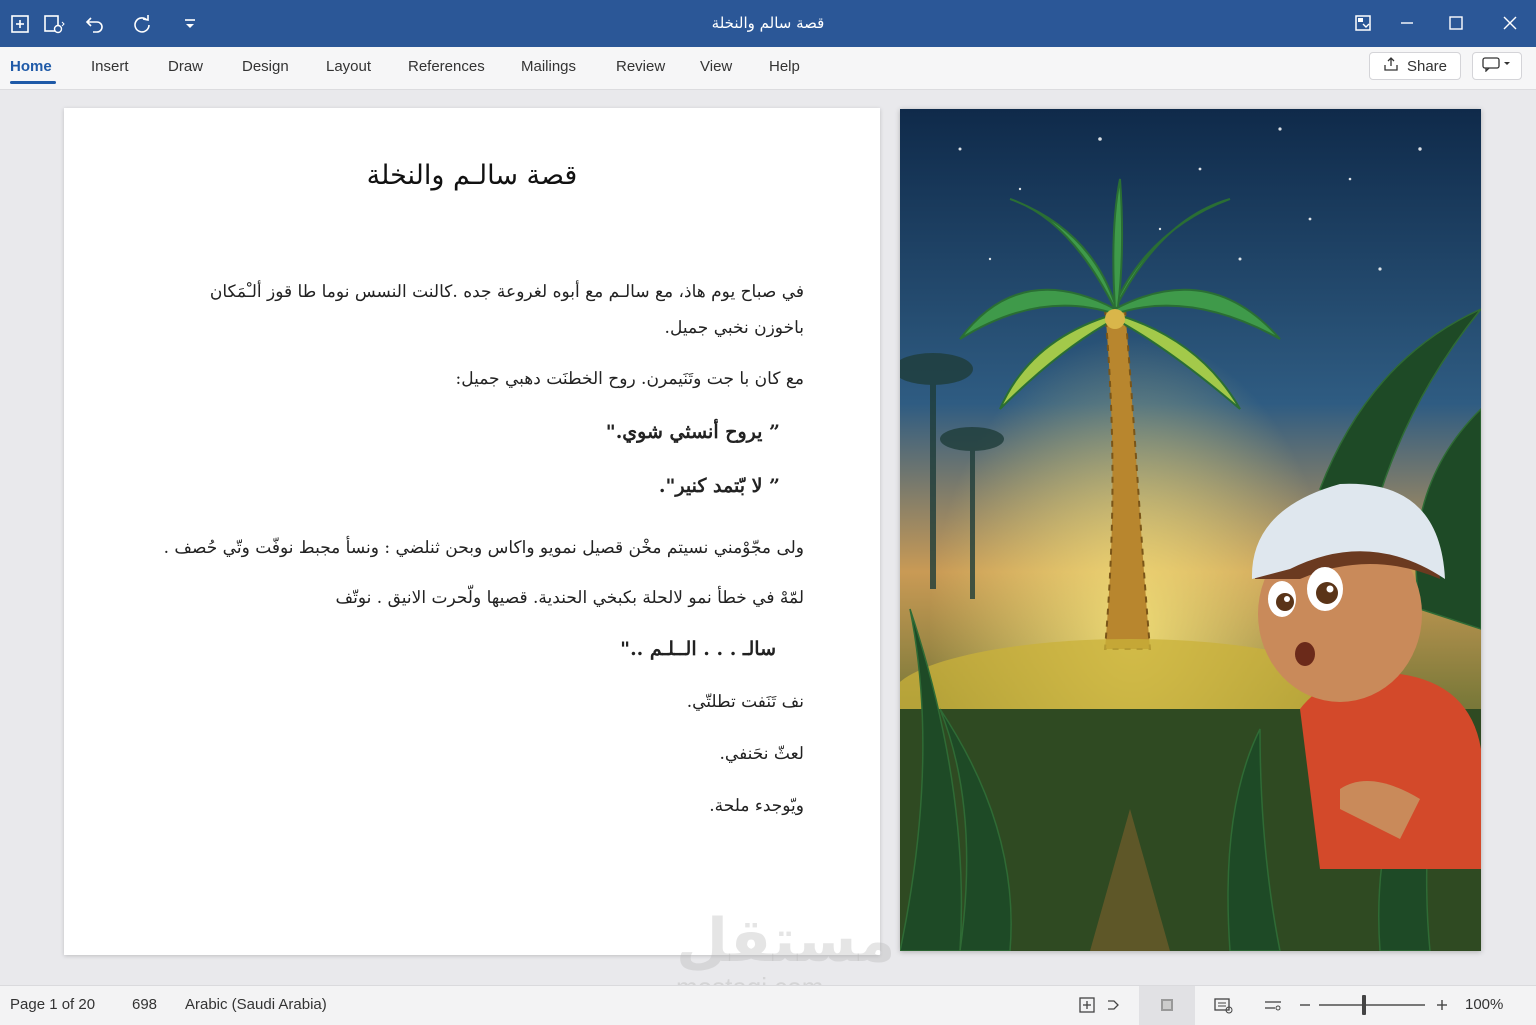  What do you see at coordinates (1223, 1005) in the screenshot?
I see `web-layout-icon` at bounding box center [1223, 1005].